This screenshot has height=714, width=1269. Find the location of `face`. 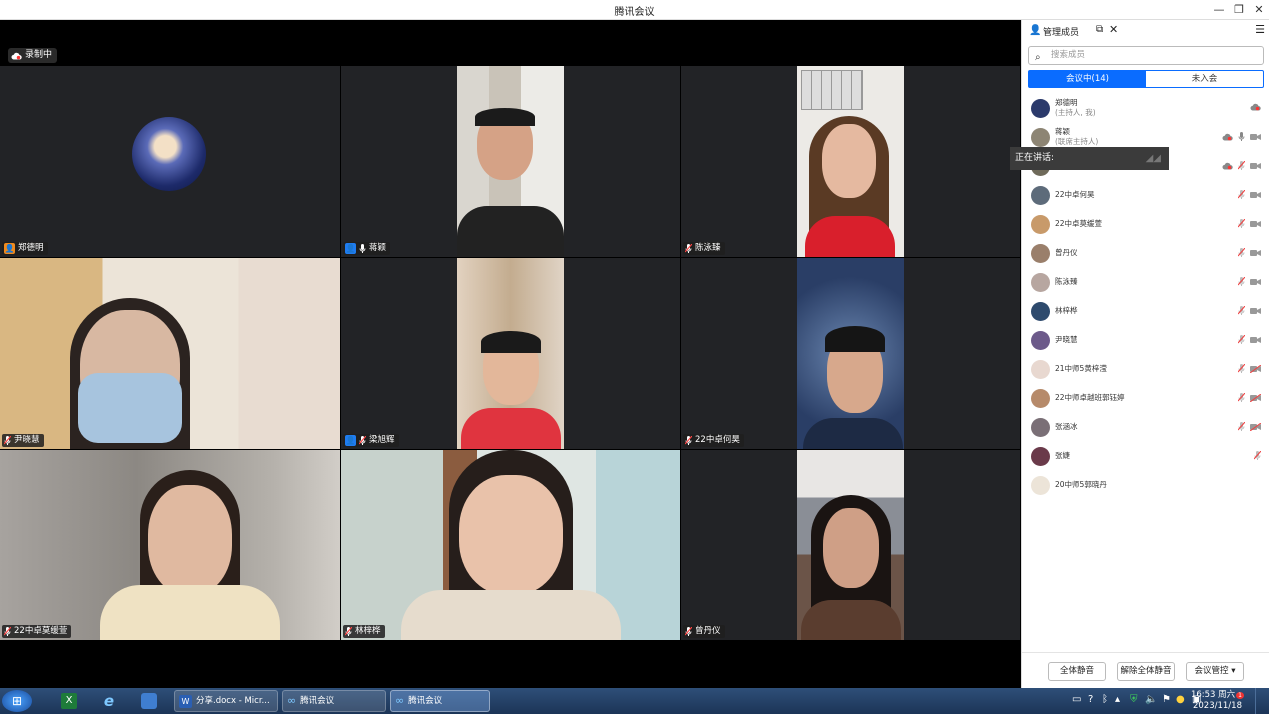

face is located at coordinates (190, 540).